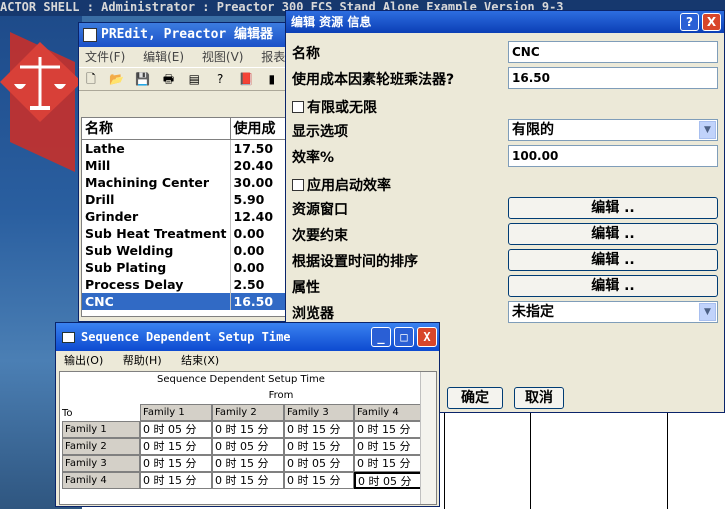 The image size is (725, 509). What do you see at coordinates (306, 54) in the screenshot?
I see `name-label: 名称` at bounding box center [306, 54].